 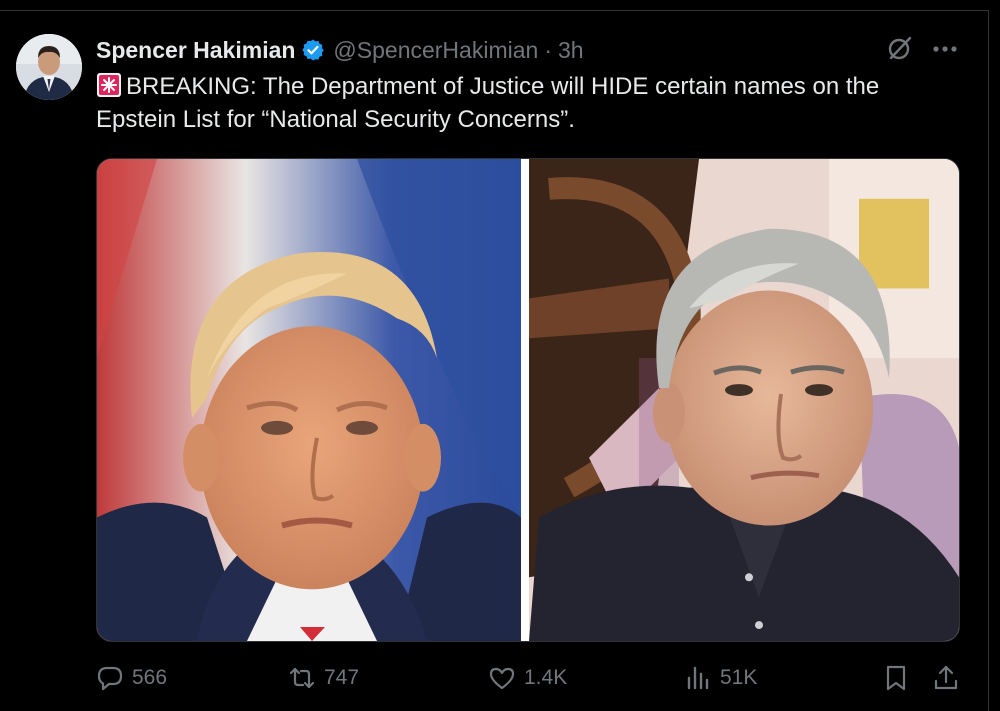 What do you see at coordinates (502, 678) in the screenshot?
I see `heart-icon` at bounding box center [502, 678].